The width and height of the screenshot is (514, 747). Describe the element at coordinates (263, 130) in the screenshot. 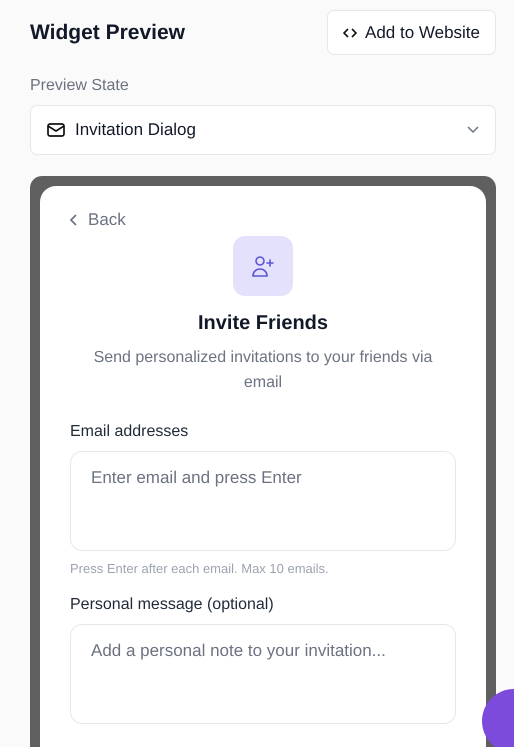

I see `preview-state-dropdown: Invitation Dialog` at that location.